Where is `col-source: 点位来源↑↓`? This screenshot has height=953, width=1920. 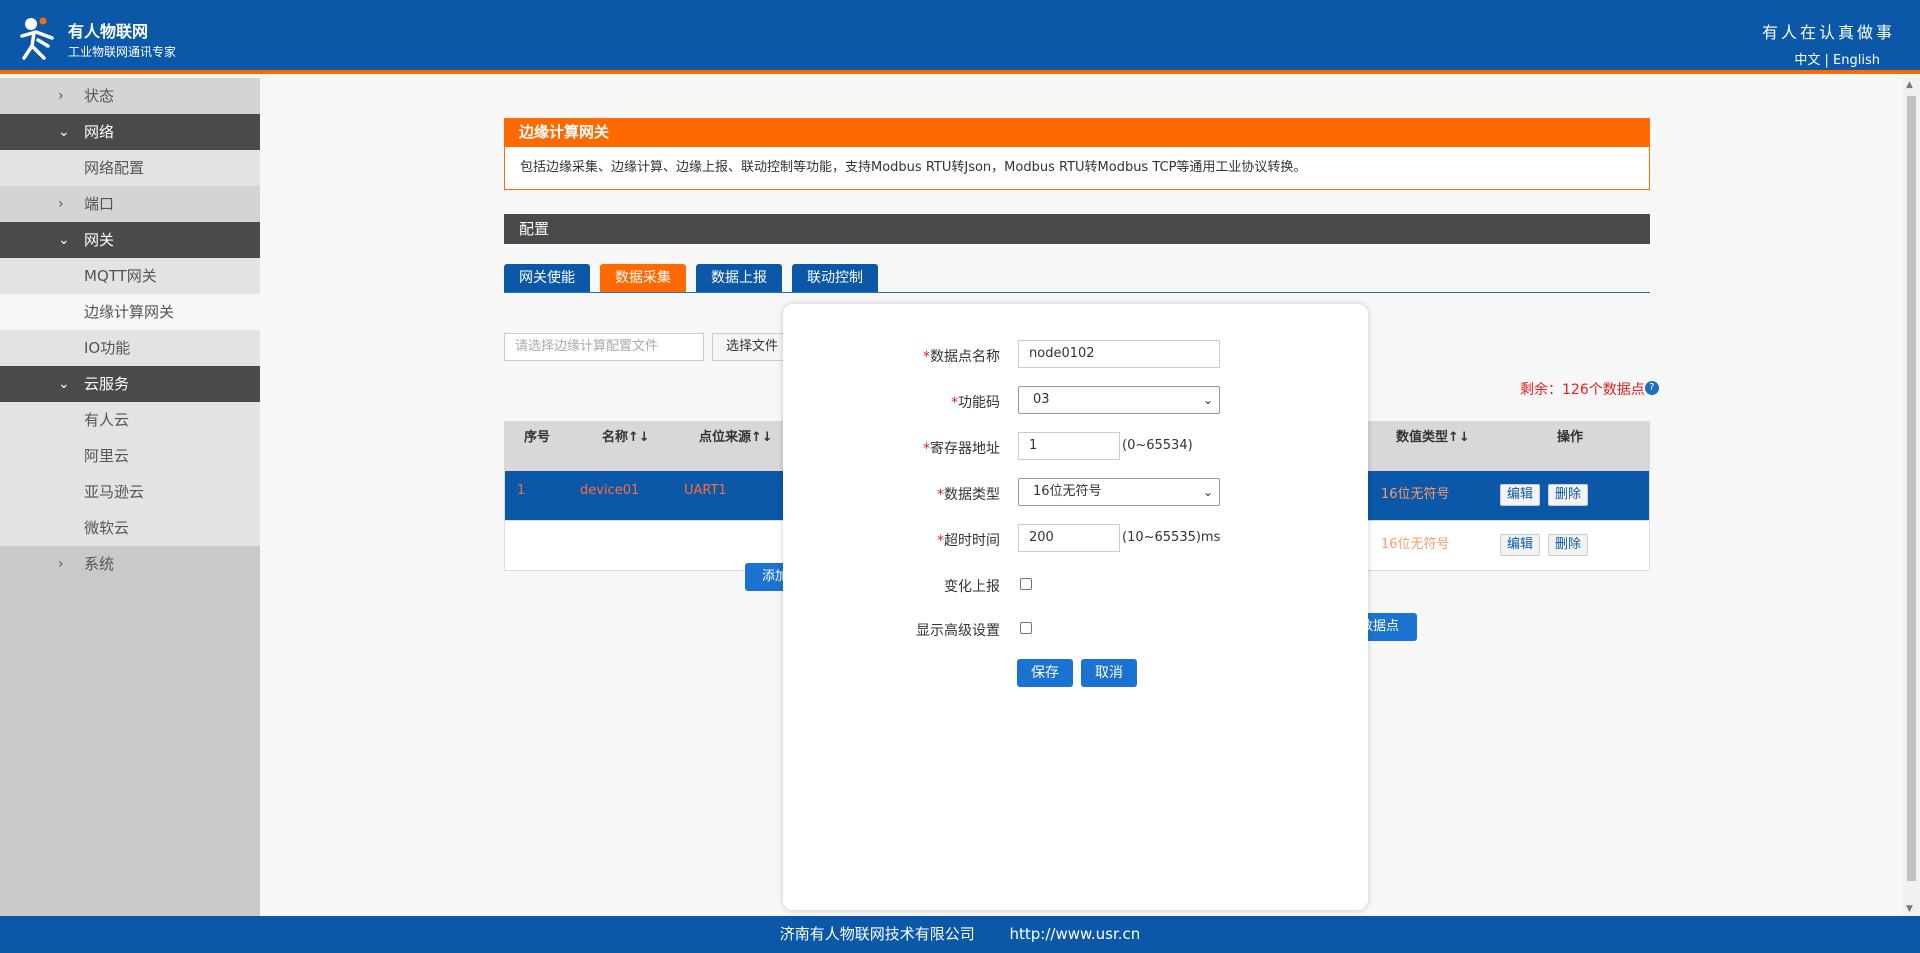
col-source: 点位来源↑↓ is located at coordinates (736, 438).